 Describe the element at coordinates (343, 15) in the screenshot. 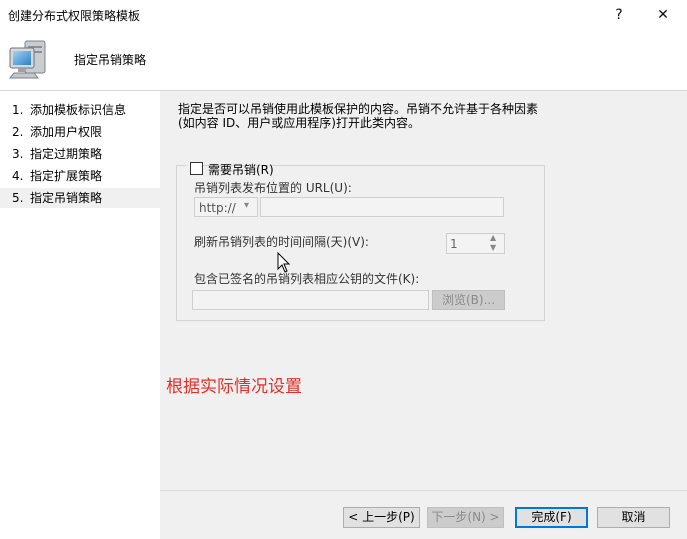

I see `title-bar: 创建分布式权限策略模板 ? ✕` at that location.